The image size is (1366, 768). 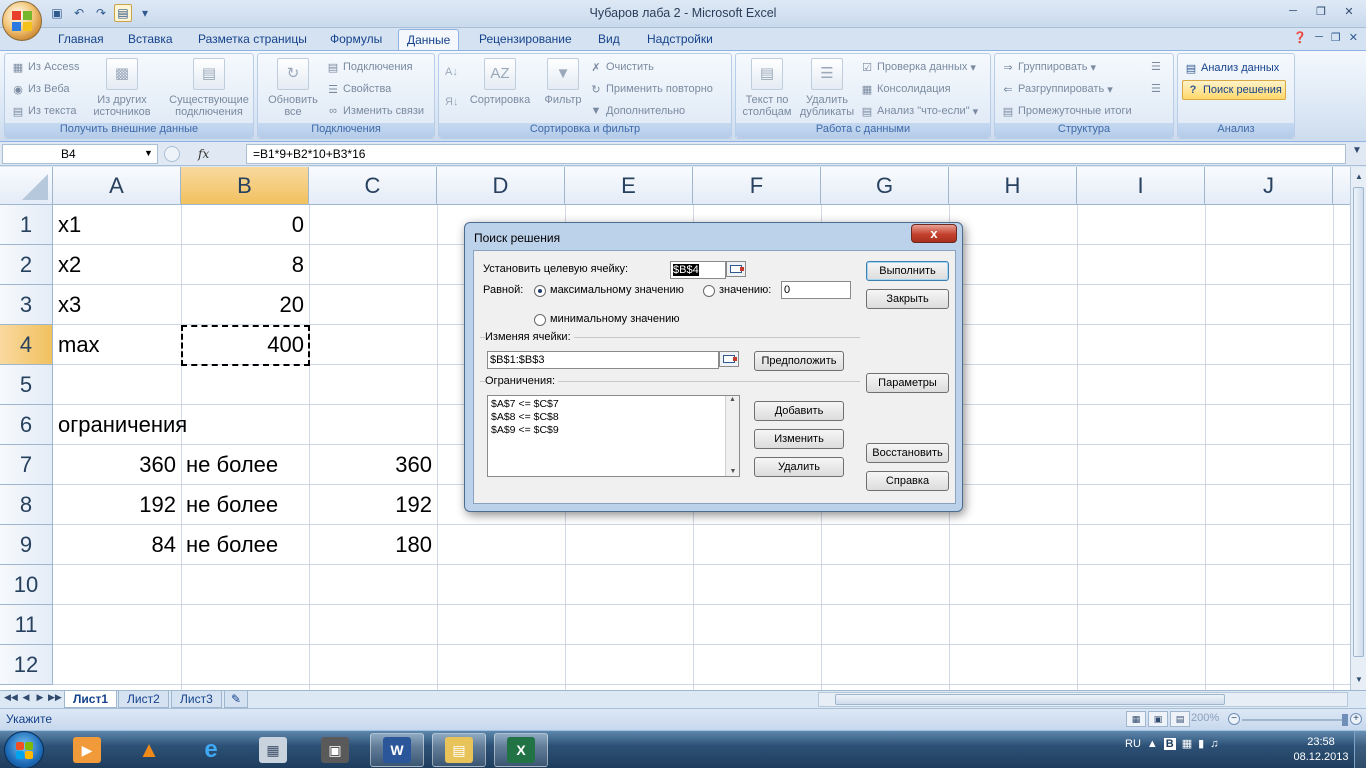 What do you see at coordinates (245, 505) in the screenshot?
I see `cell-b8: не более` at bounding box center [245, 505].